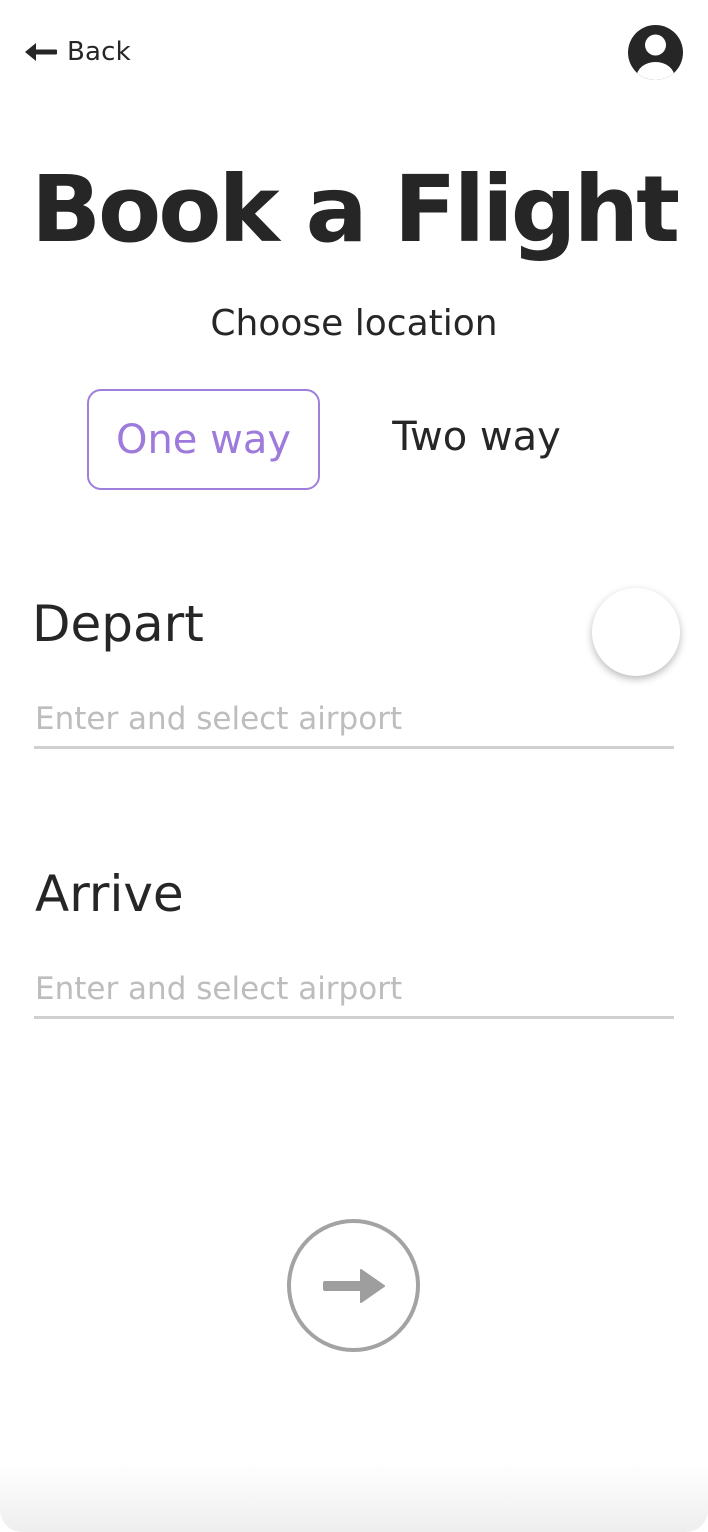 Image resolution: width=708 pixels, height=1532 pixels. Describe the element at coordinates (354, 993) in the screenshot. I see `arrive-airport-input` at that location.